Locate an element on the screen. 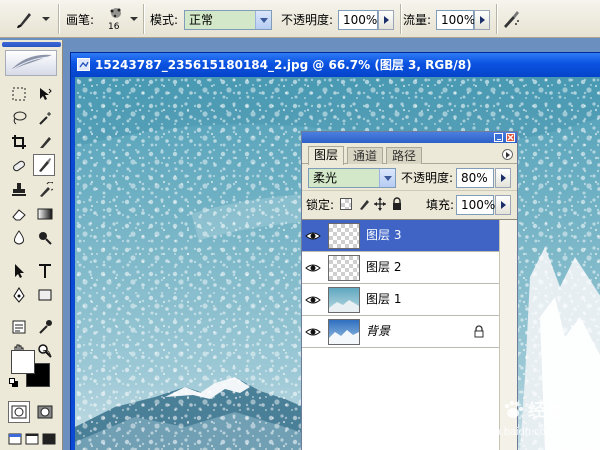 Image resolution: width=600 pixels, height=450 pixels. airbrush-icon is located at coordinates (511, 19).